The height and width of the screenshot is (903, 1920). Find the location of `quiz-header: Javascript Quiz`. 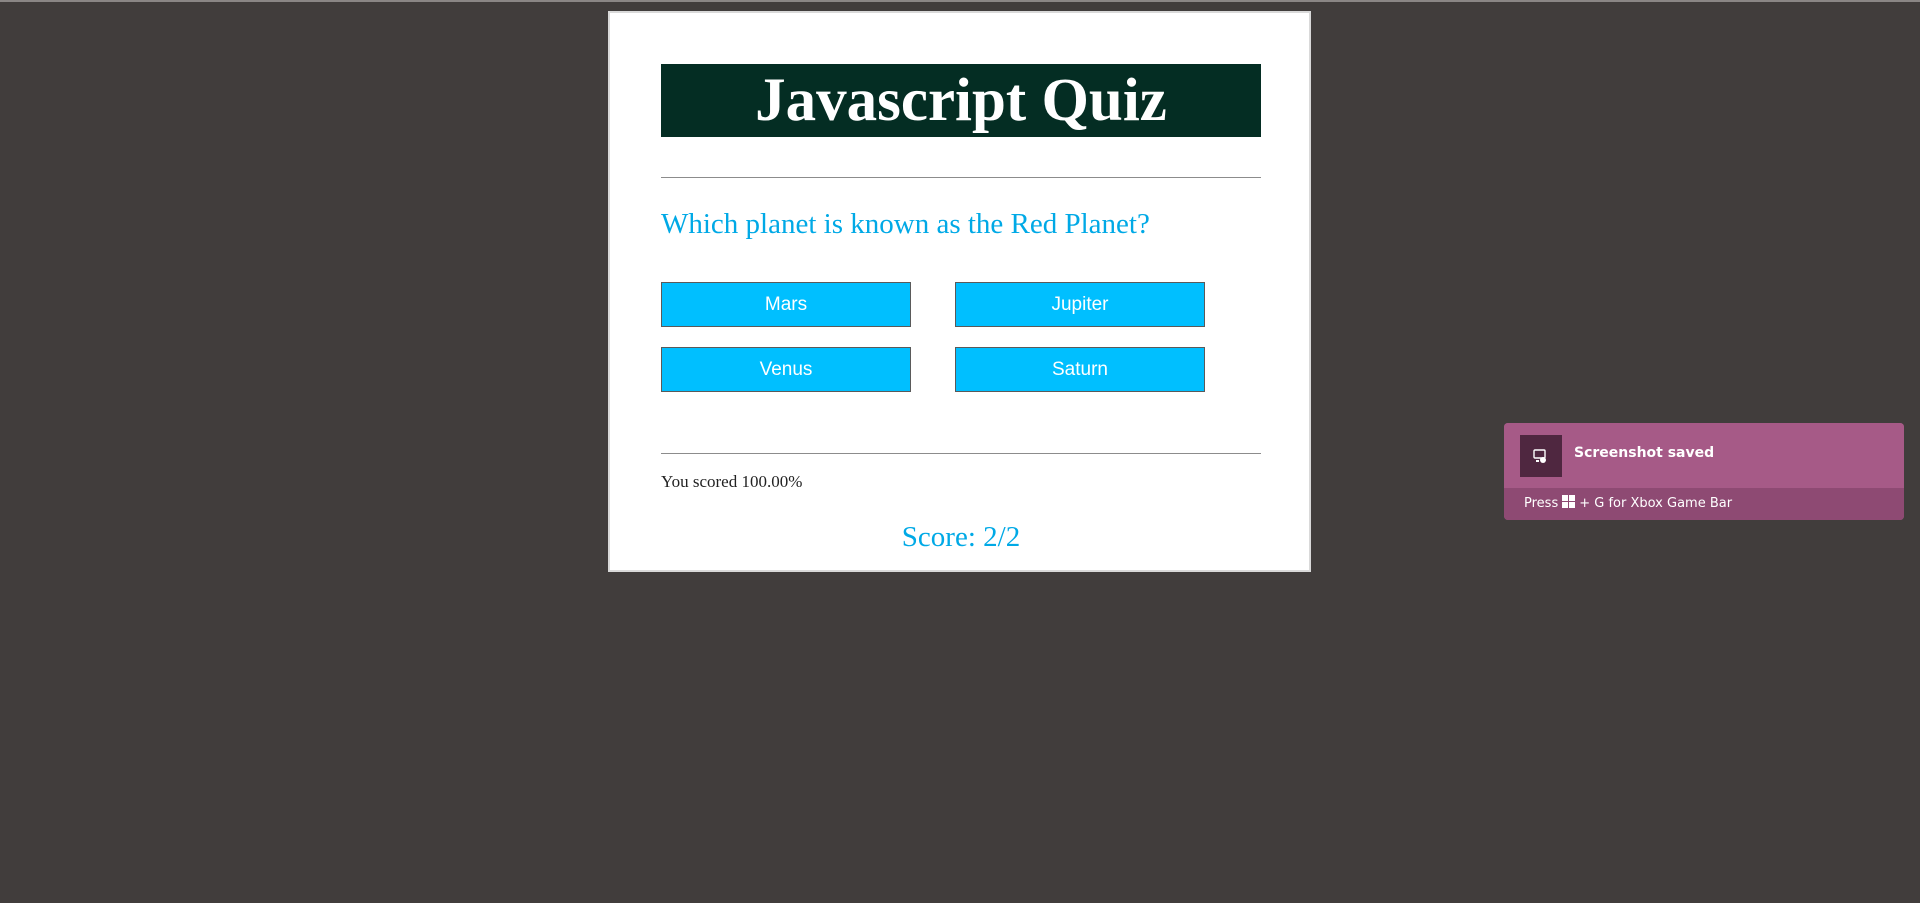

quiz-header: Javascript Quiz is located at coordinates (961, 100).